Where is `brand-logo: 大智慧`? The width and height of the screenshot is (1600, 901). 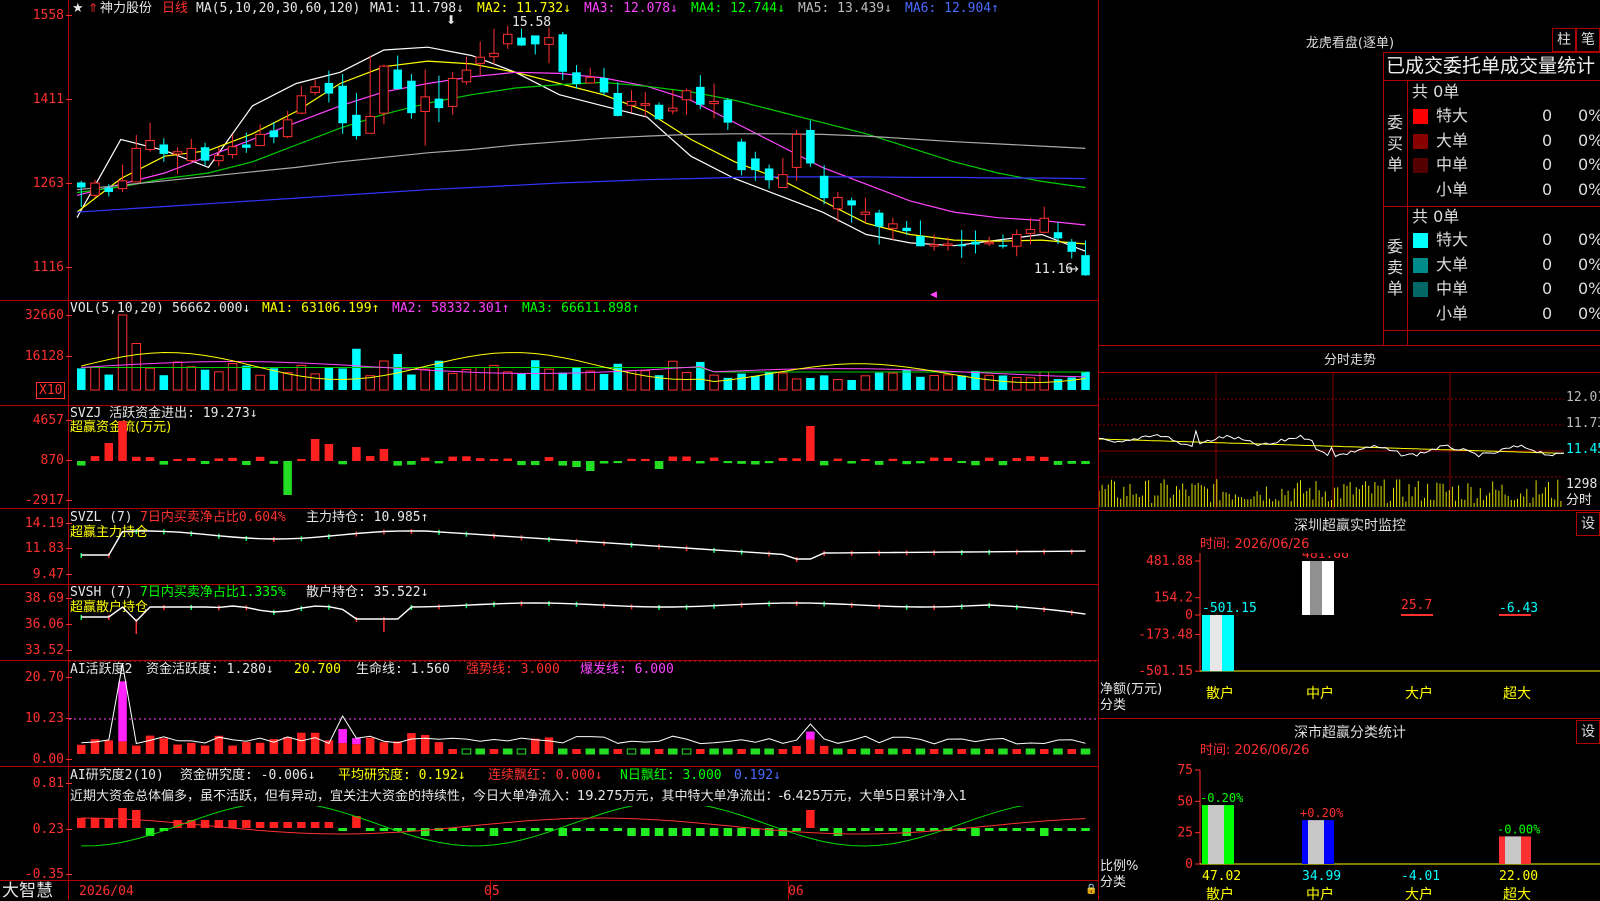
brand-logo: 大智慧 is located at coordinates (27, 891).